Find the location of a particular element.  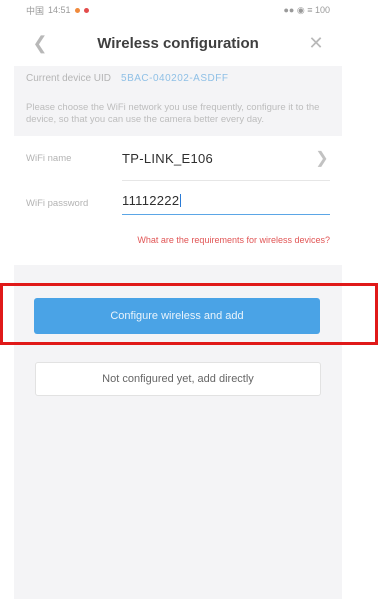

add-directly-button: Not configured yet, add directly is located at coordinates (178, 379).